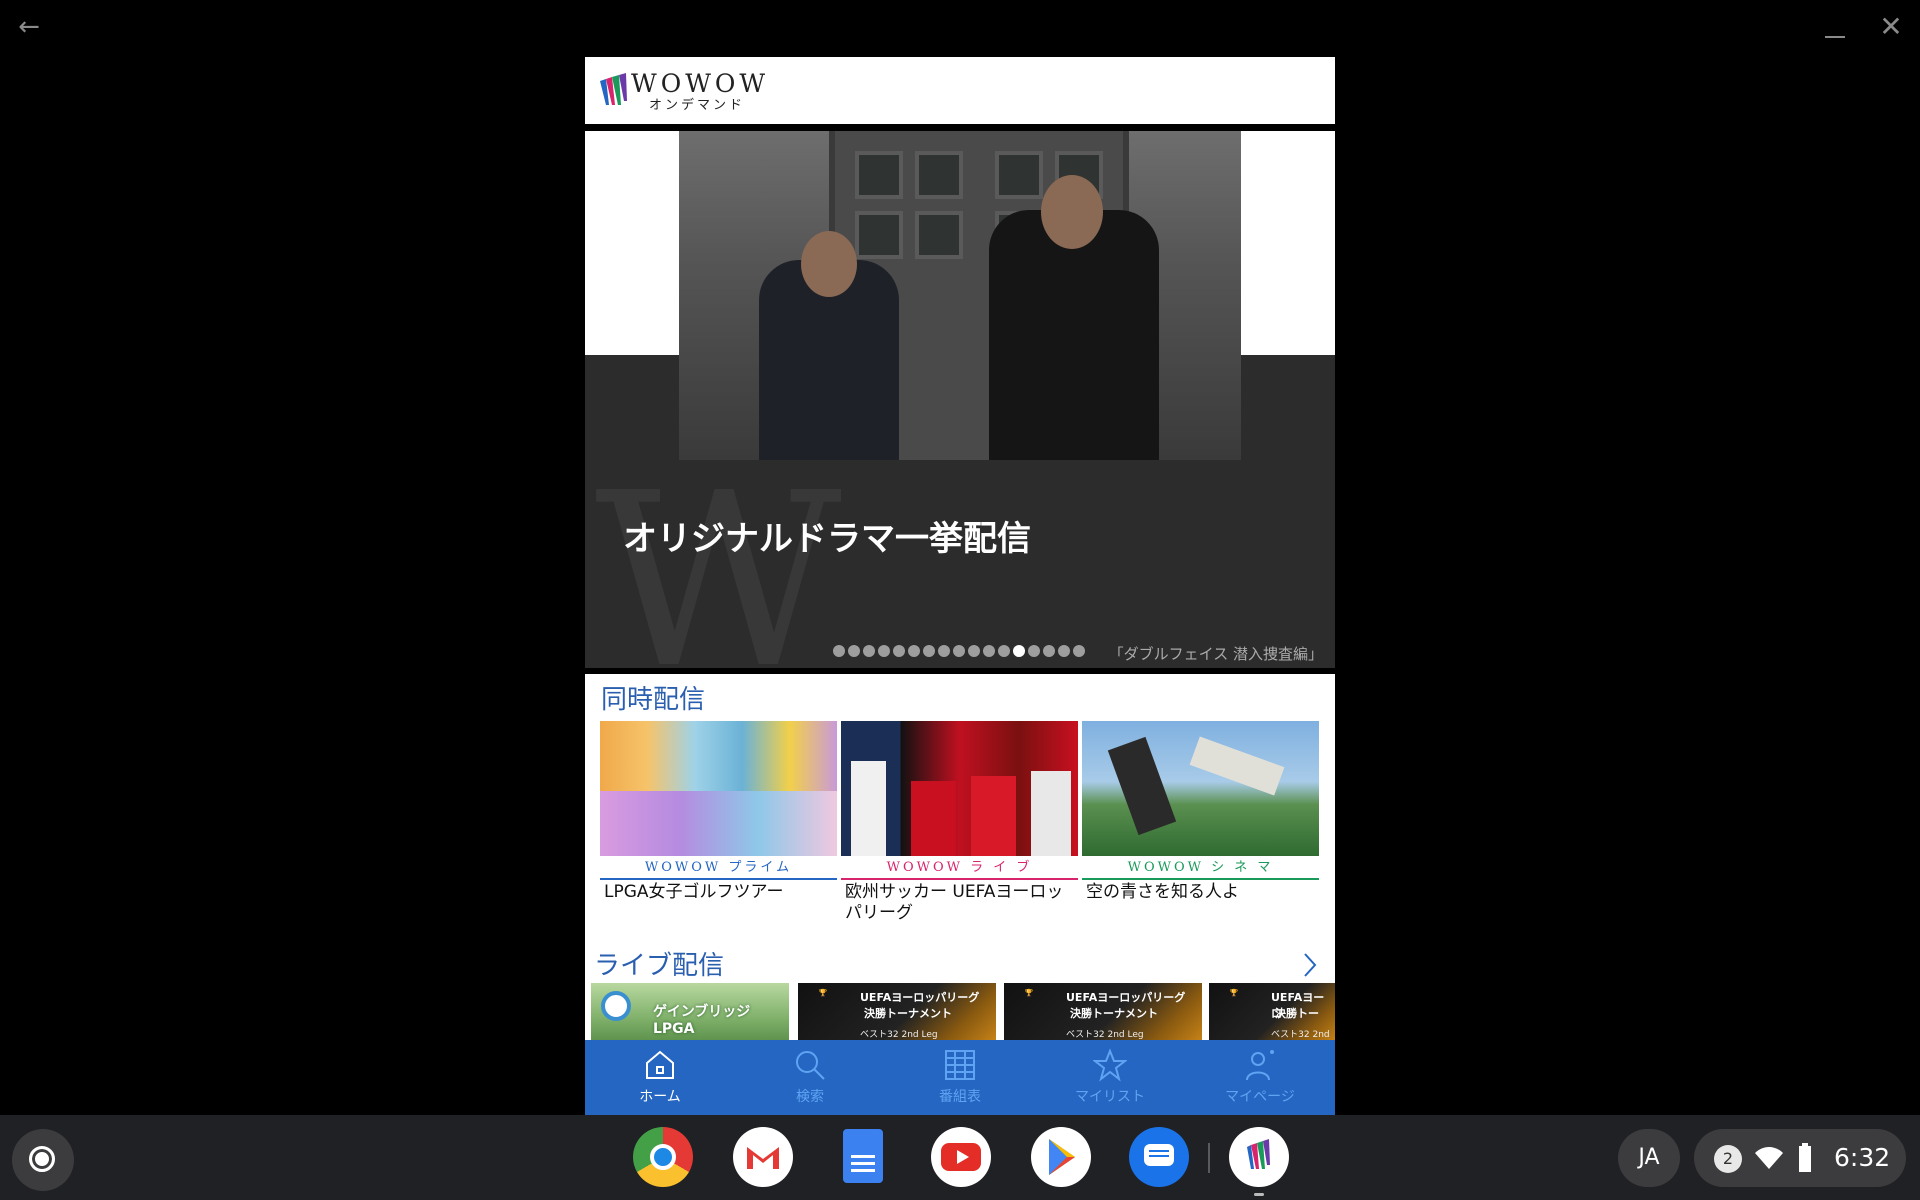  What do you see at coordinates (1159, 1157) in the screenshot?
I see `messages-icon` at bounding box center [1159, 1157].